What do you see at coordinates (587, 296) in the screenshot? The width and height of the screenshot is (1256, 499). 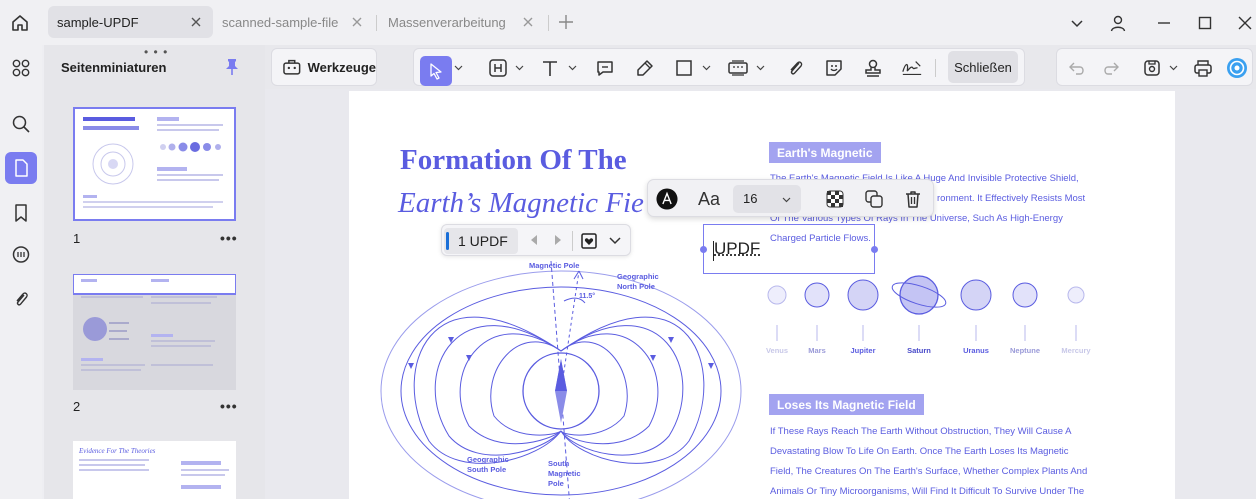 I see `tilt-angle-label: 11.5°` at bounding box center [587, 296].